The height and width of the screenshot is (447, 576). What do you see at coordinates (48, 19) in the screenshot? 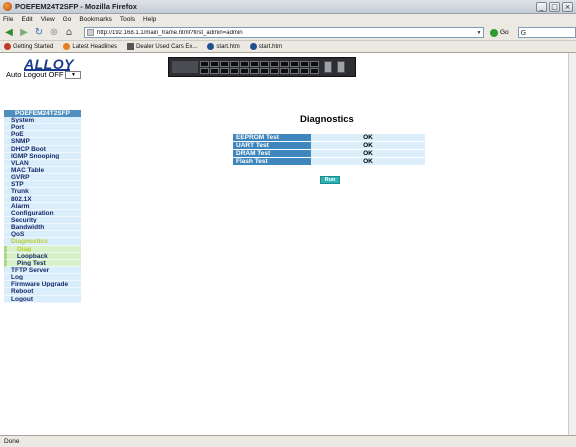
I see `menu-view: View` at bounding box center [48, 19].